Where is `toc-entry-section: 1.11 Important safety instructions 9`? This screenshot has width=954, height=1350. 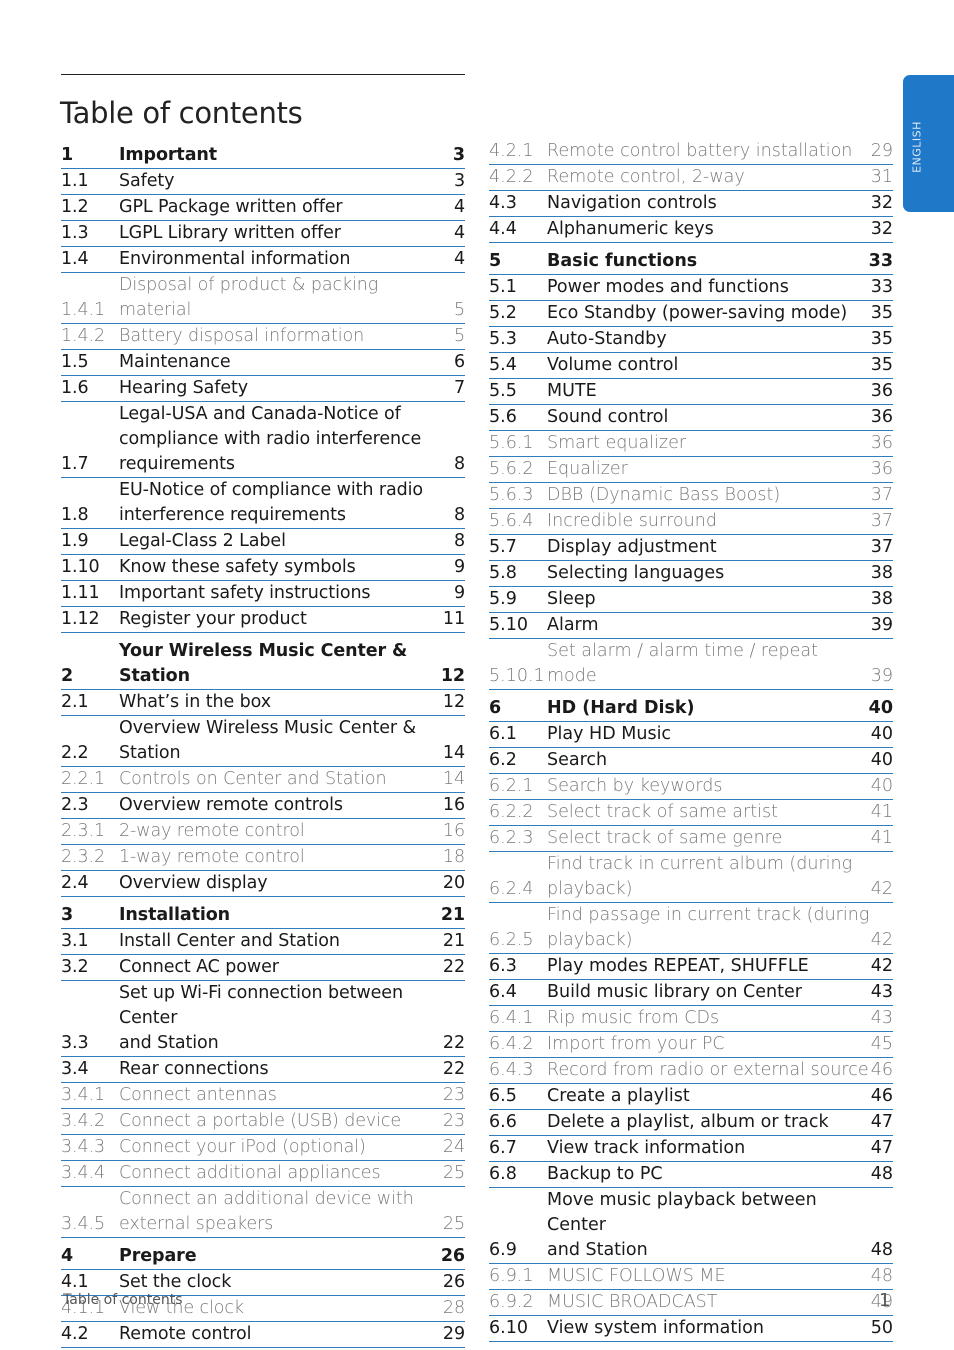
toc-entry-section: 1.11 Important safety instructions 9 is located at coordinates (263, 594).